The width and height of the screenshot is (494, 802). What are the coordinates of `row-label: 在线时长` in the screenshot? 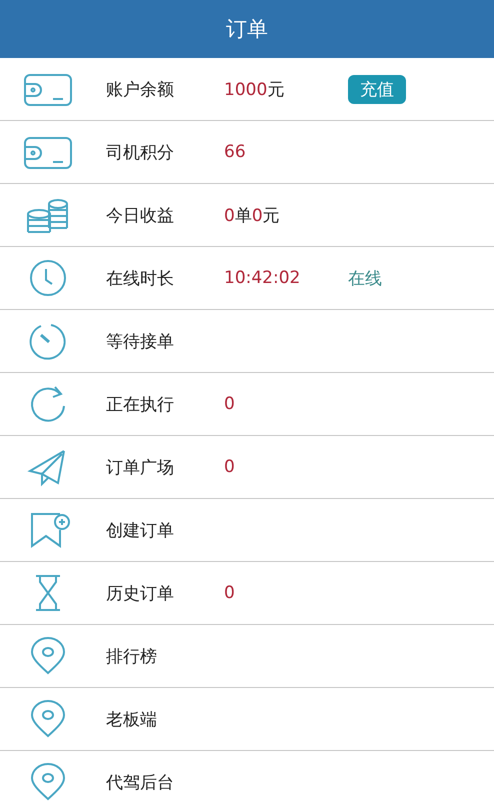 It's located at (140, 279).